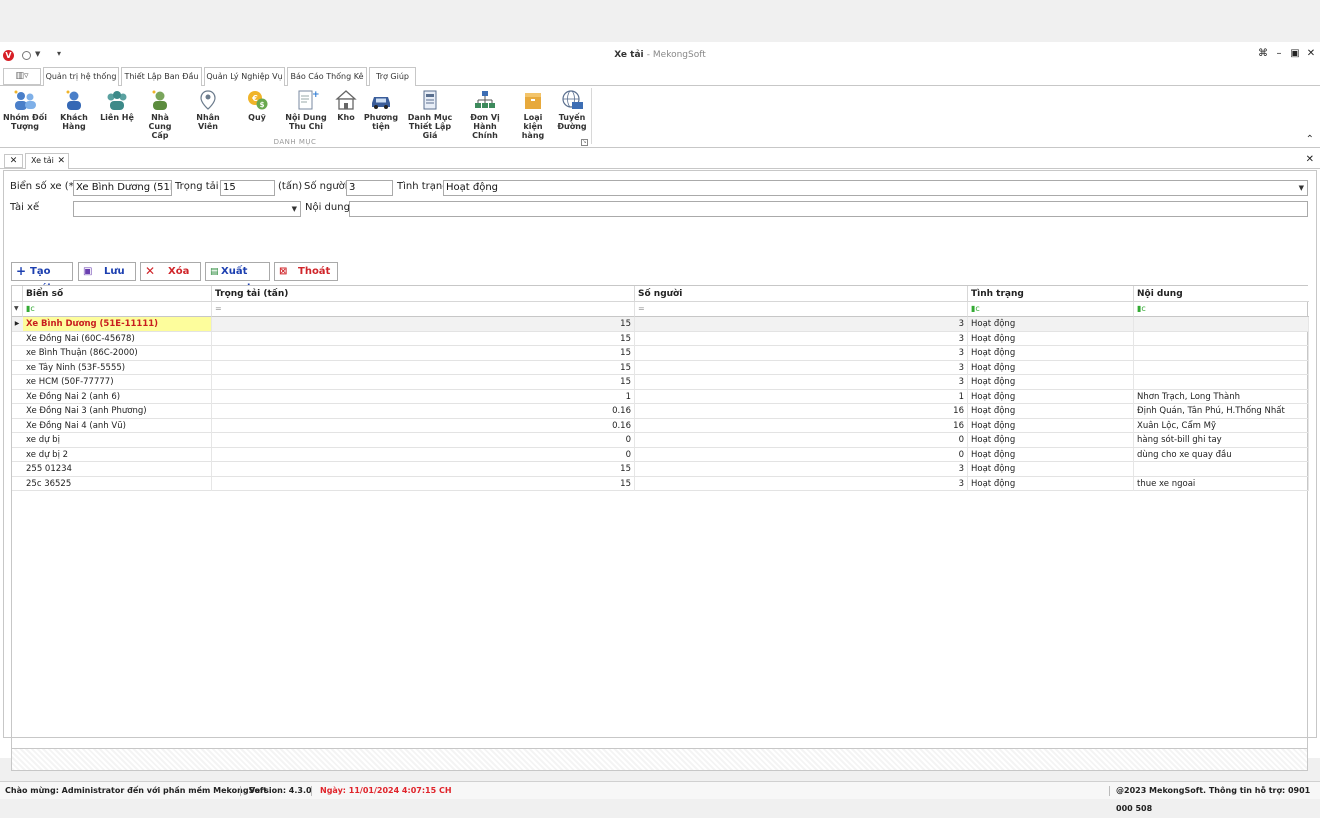 The height and width of the screenshot is (818, 1320). I want to click on col-header-trong-tai: Trọng tải (tấn), so click(423, 294).